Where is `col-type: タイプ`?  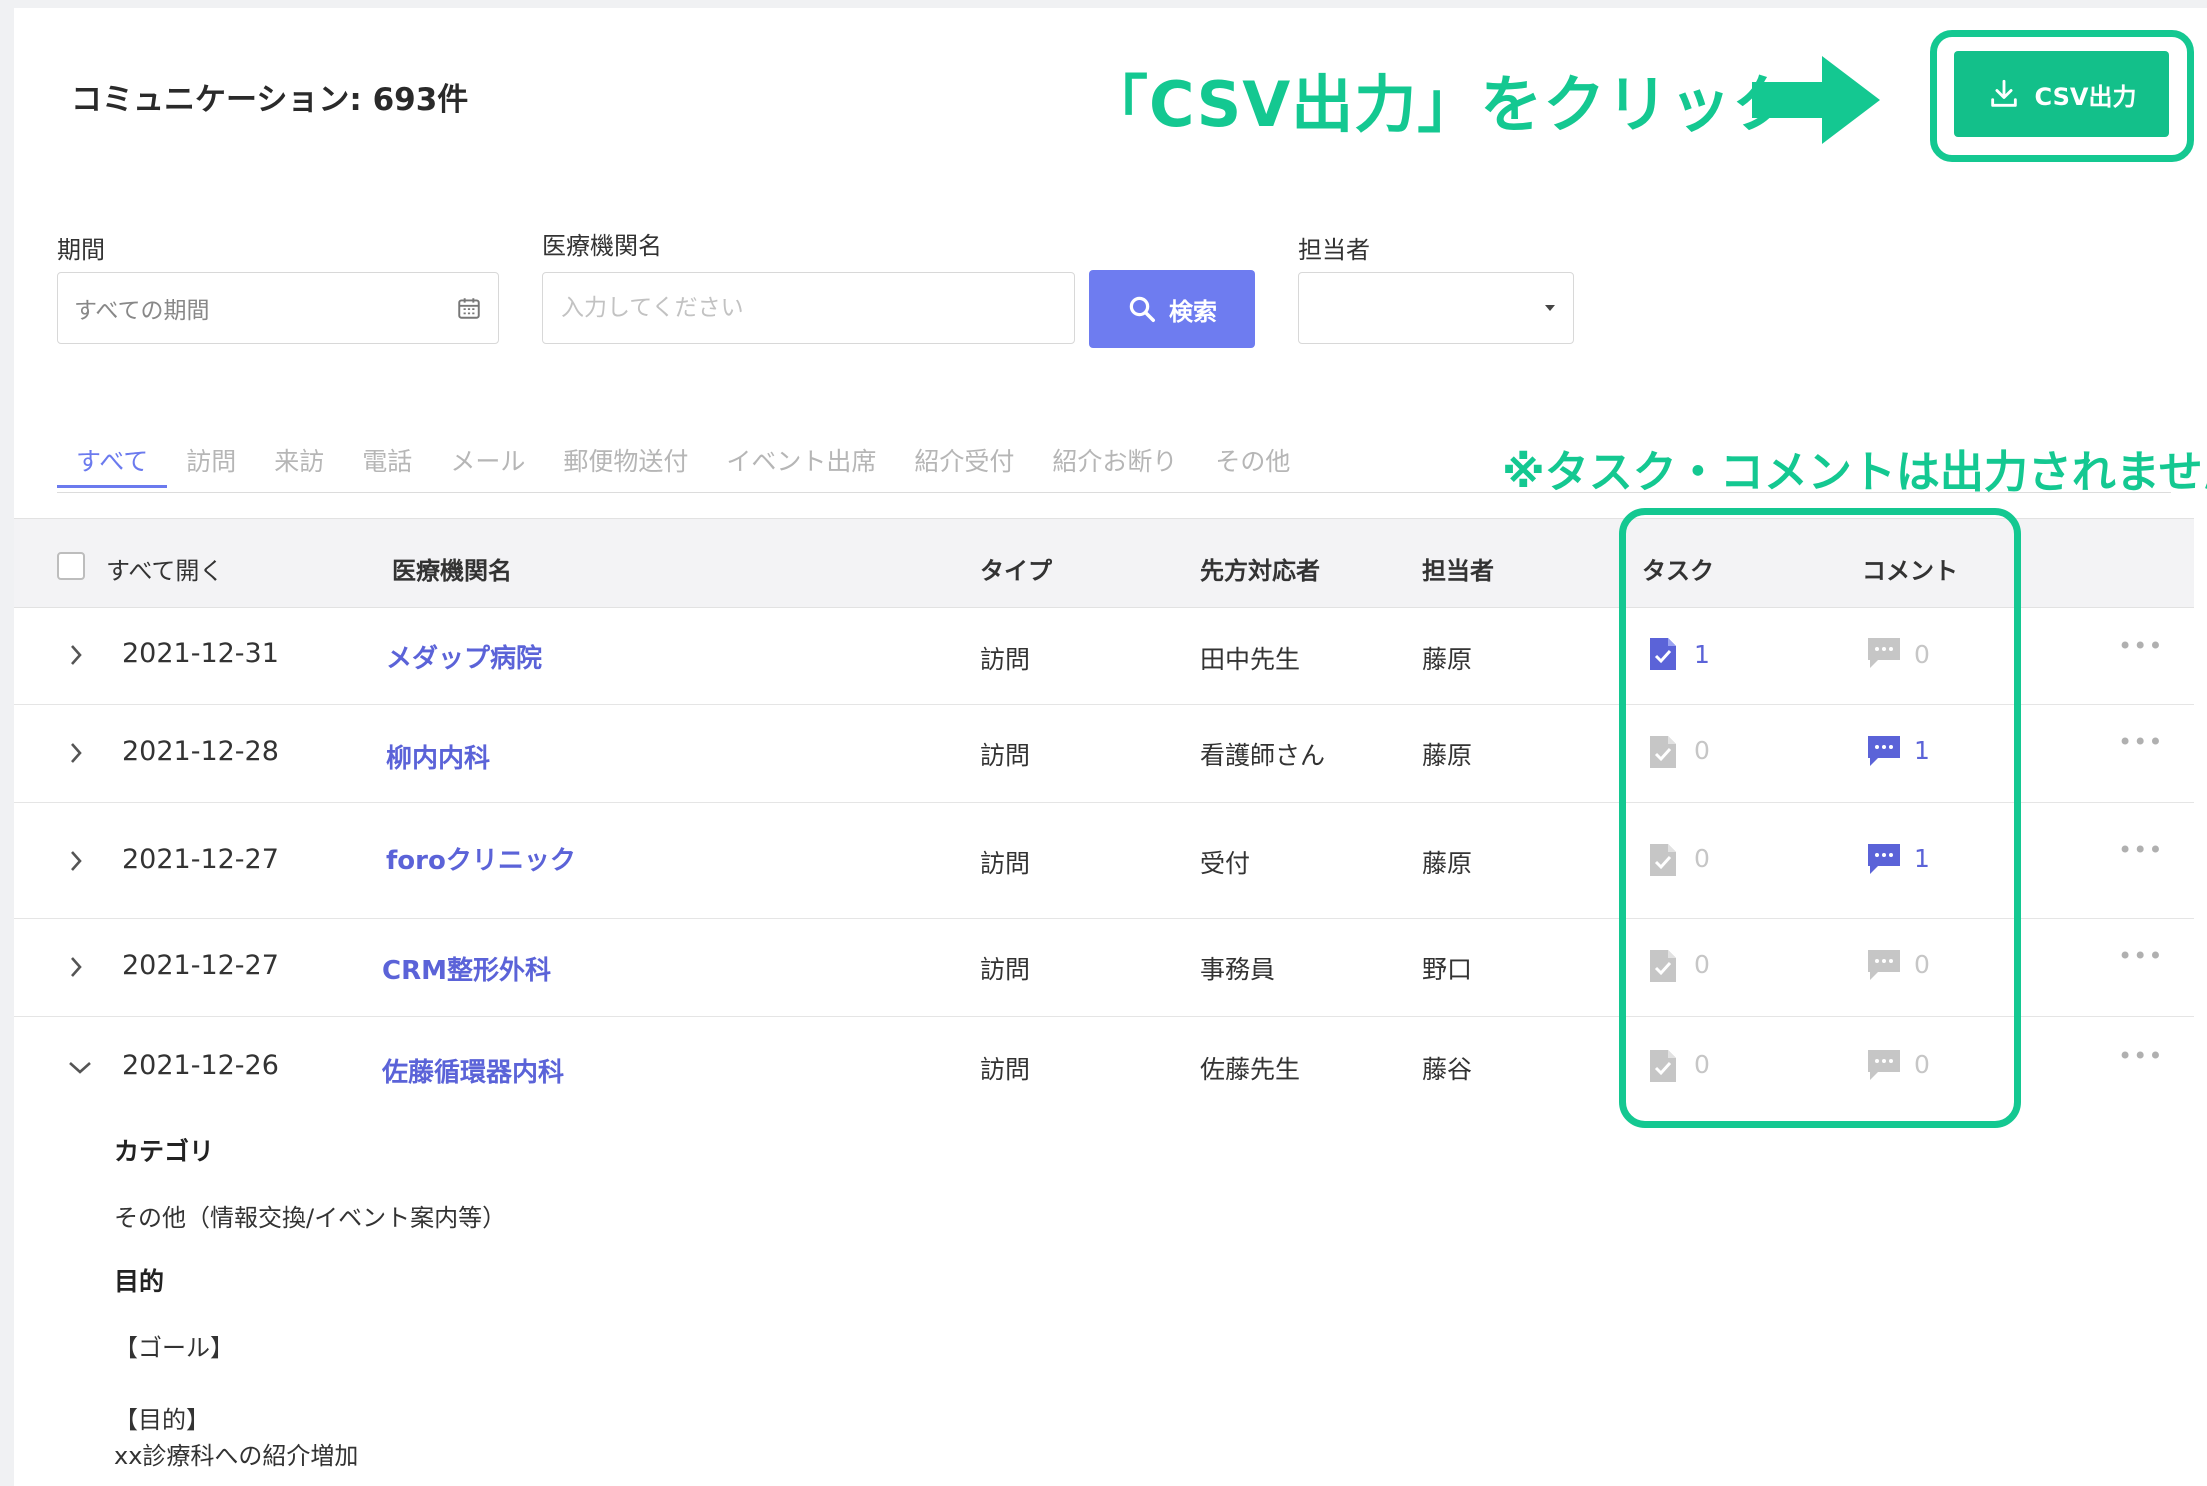
col-type: タイプ is located at coordinates (1016, 571).